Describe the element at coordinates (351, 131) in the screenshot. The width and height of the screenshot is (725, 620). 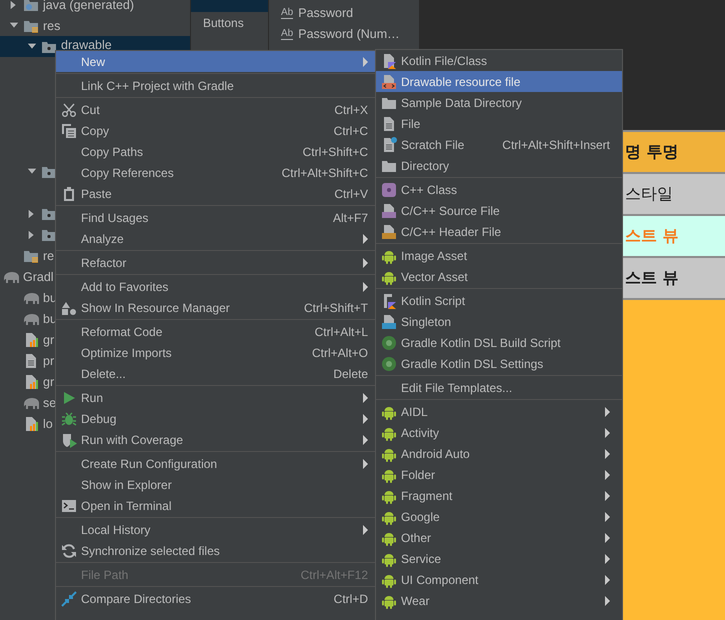
I see `shortcut-label: Ctrl+C` at that location.